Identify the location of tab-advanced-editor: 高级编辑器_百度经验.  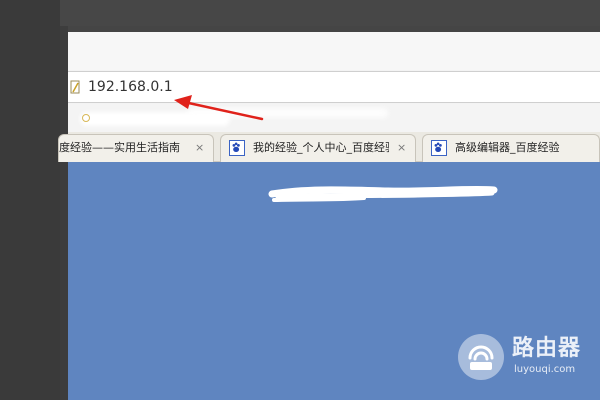
(511, 148).